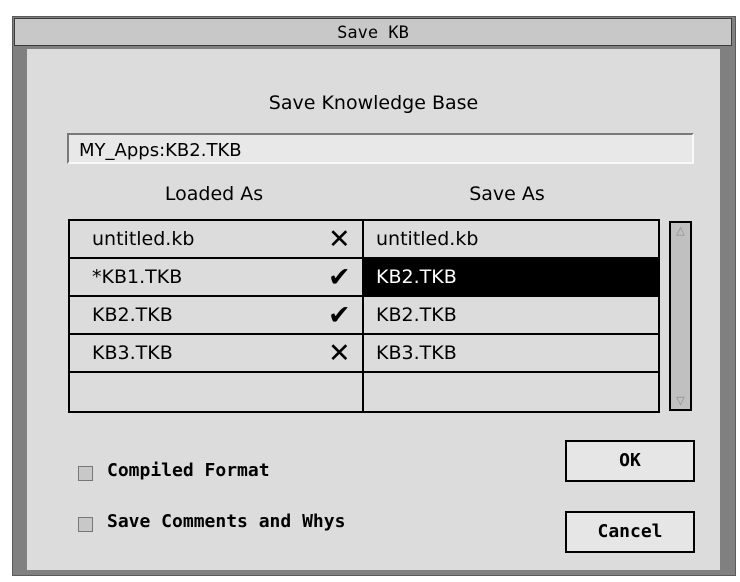 The height and width of the screenshot is (582, 740). I want to click on loaded-as-cell: untitled.kb, so click(143, 239).